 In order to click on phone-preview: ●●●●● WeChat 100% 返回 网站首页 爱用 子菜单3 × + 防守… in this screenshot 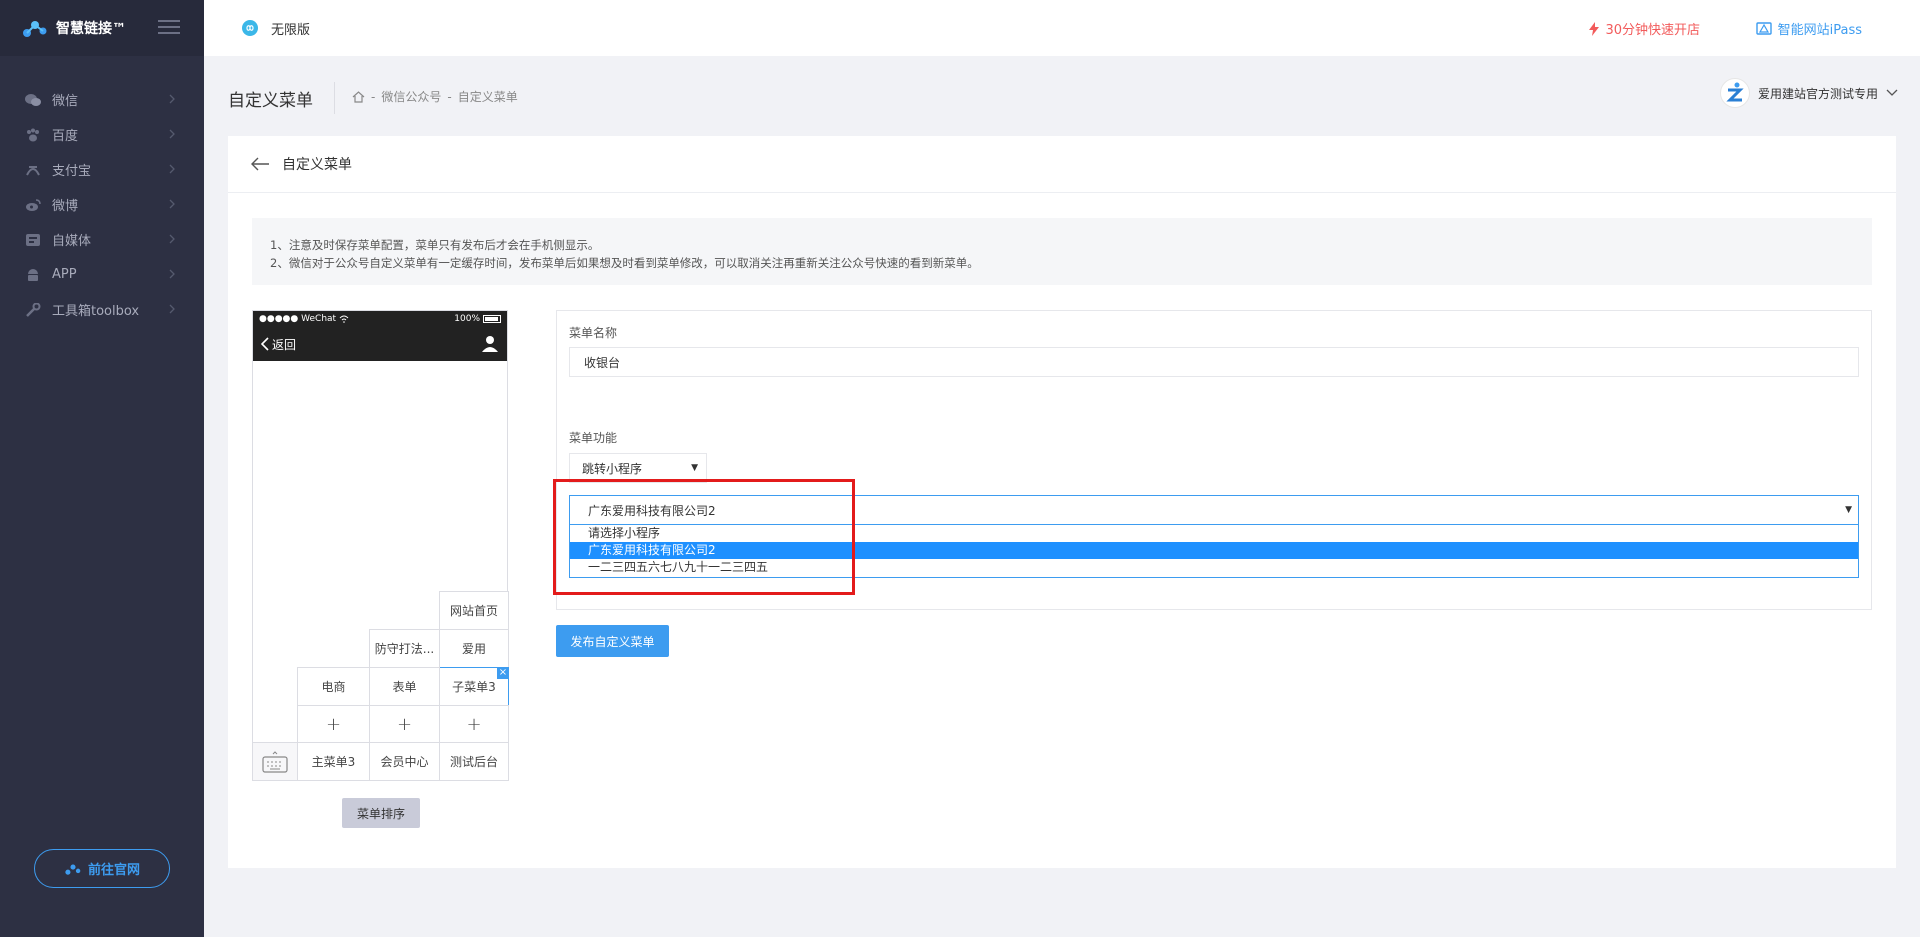, I will do `click(380, 545)`.